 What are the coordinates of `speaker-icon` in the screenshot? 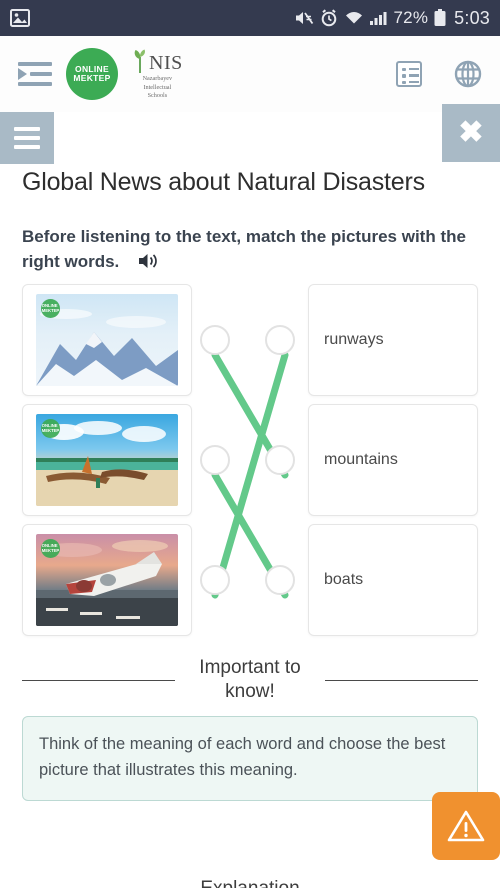 It's located at (149, 261).